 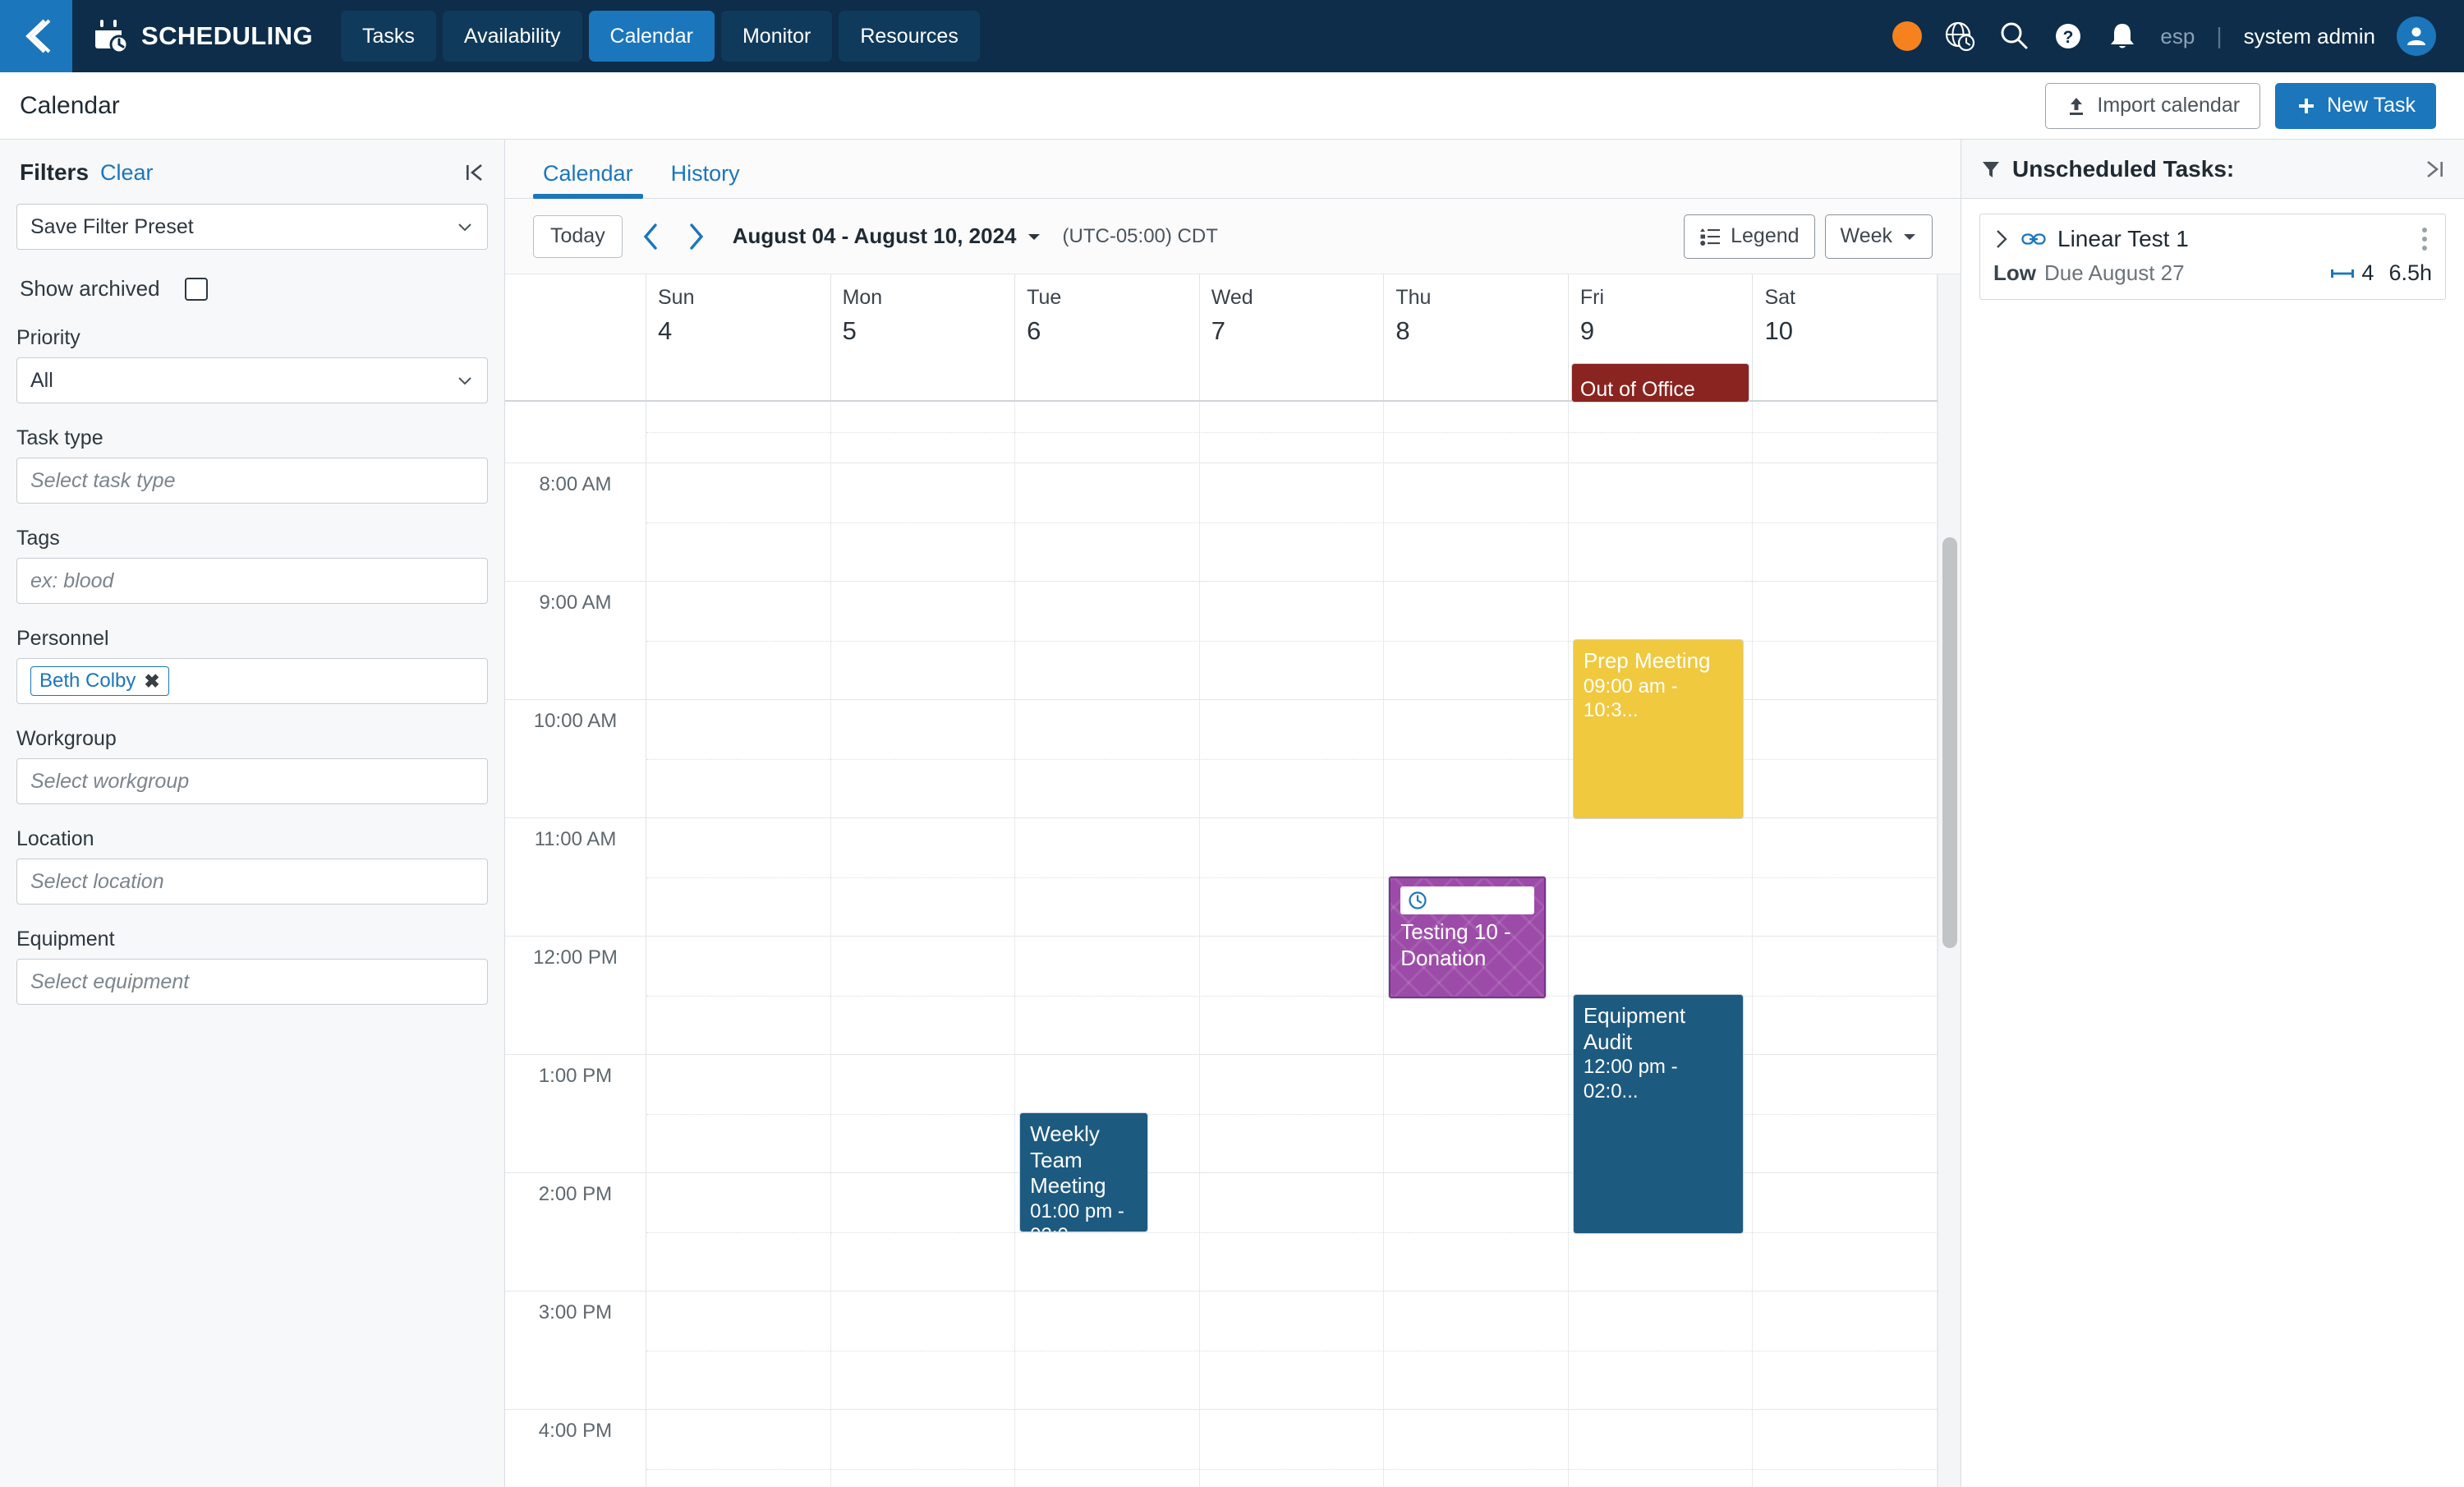 I want to click on all-day-event-out-of-office: Out of Office, so click(x=1660, y=383).